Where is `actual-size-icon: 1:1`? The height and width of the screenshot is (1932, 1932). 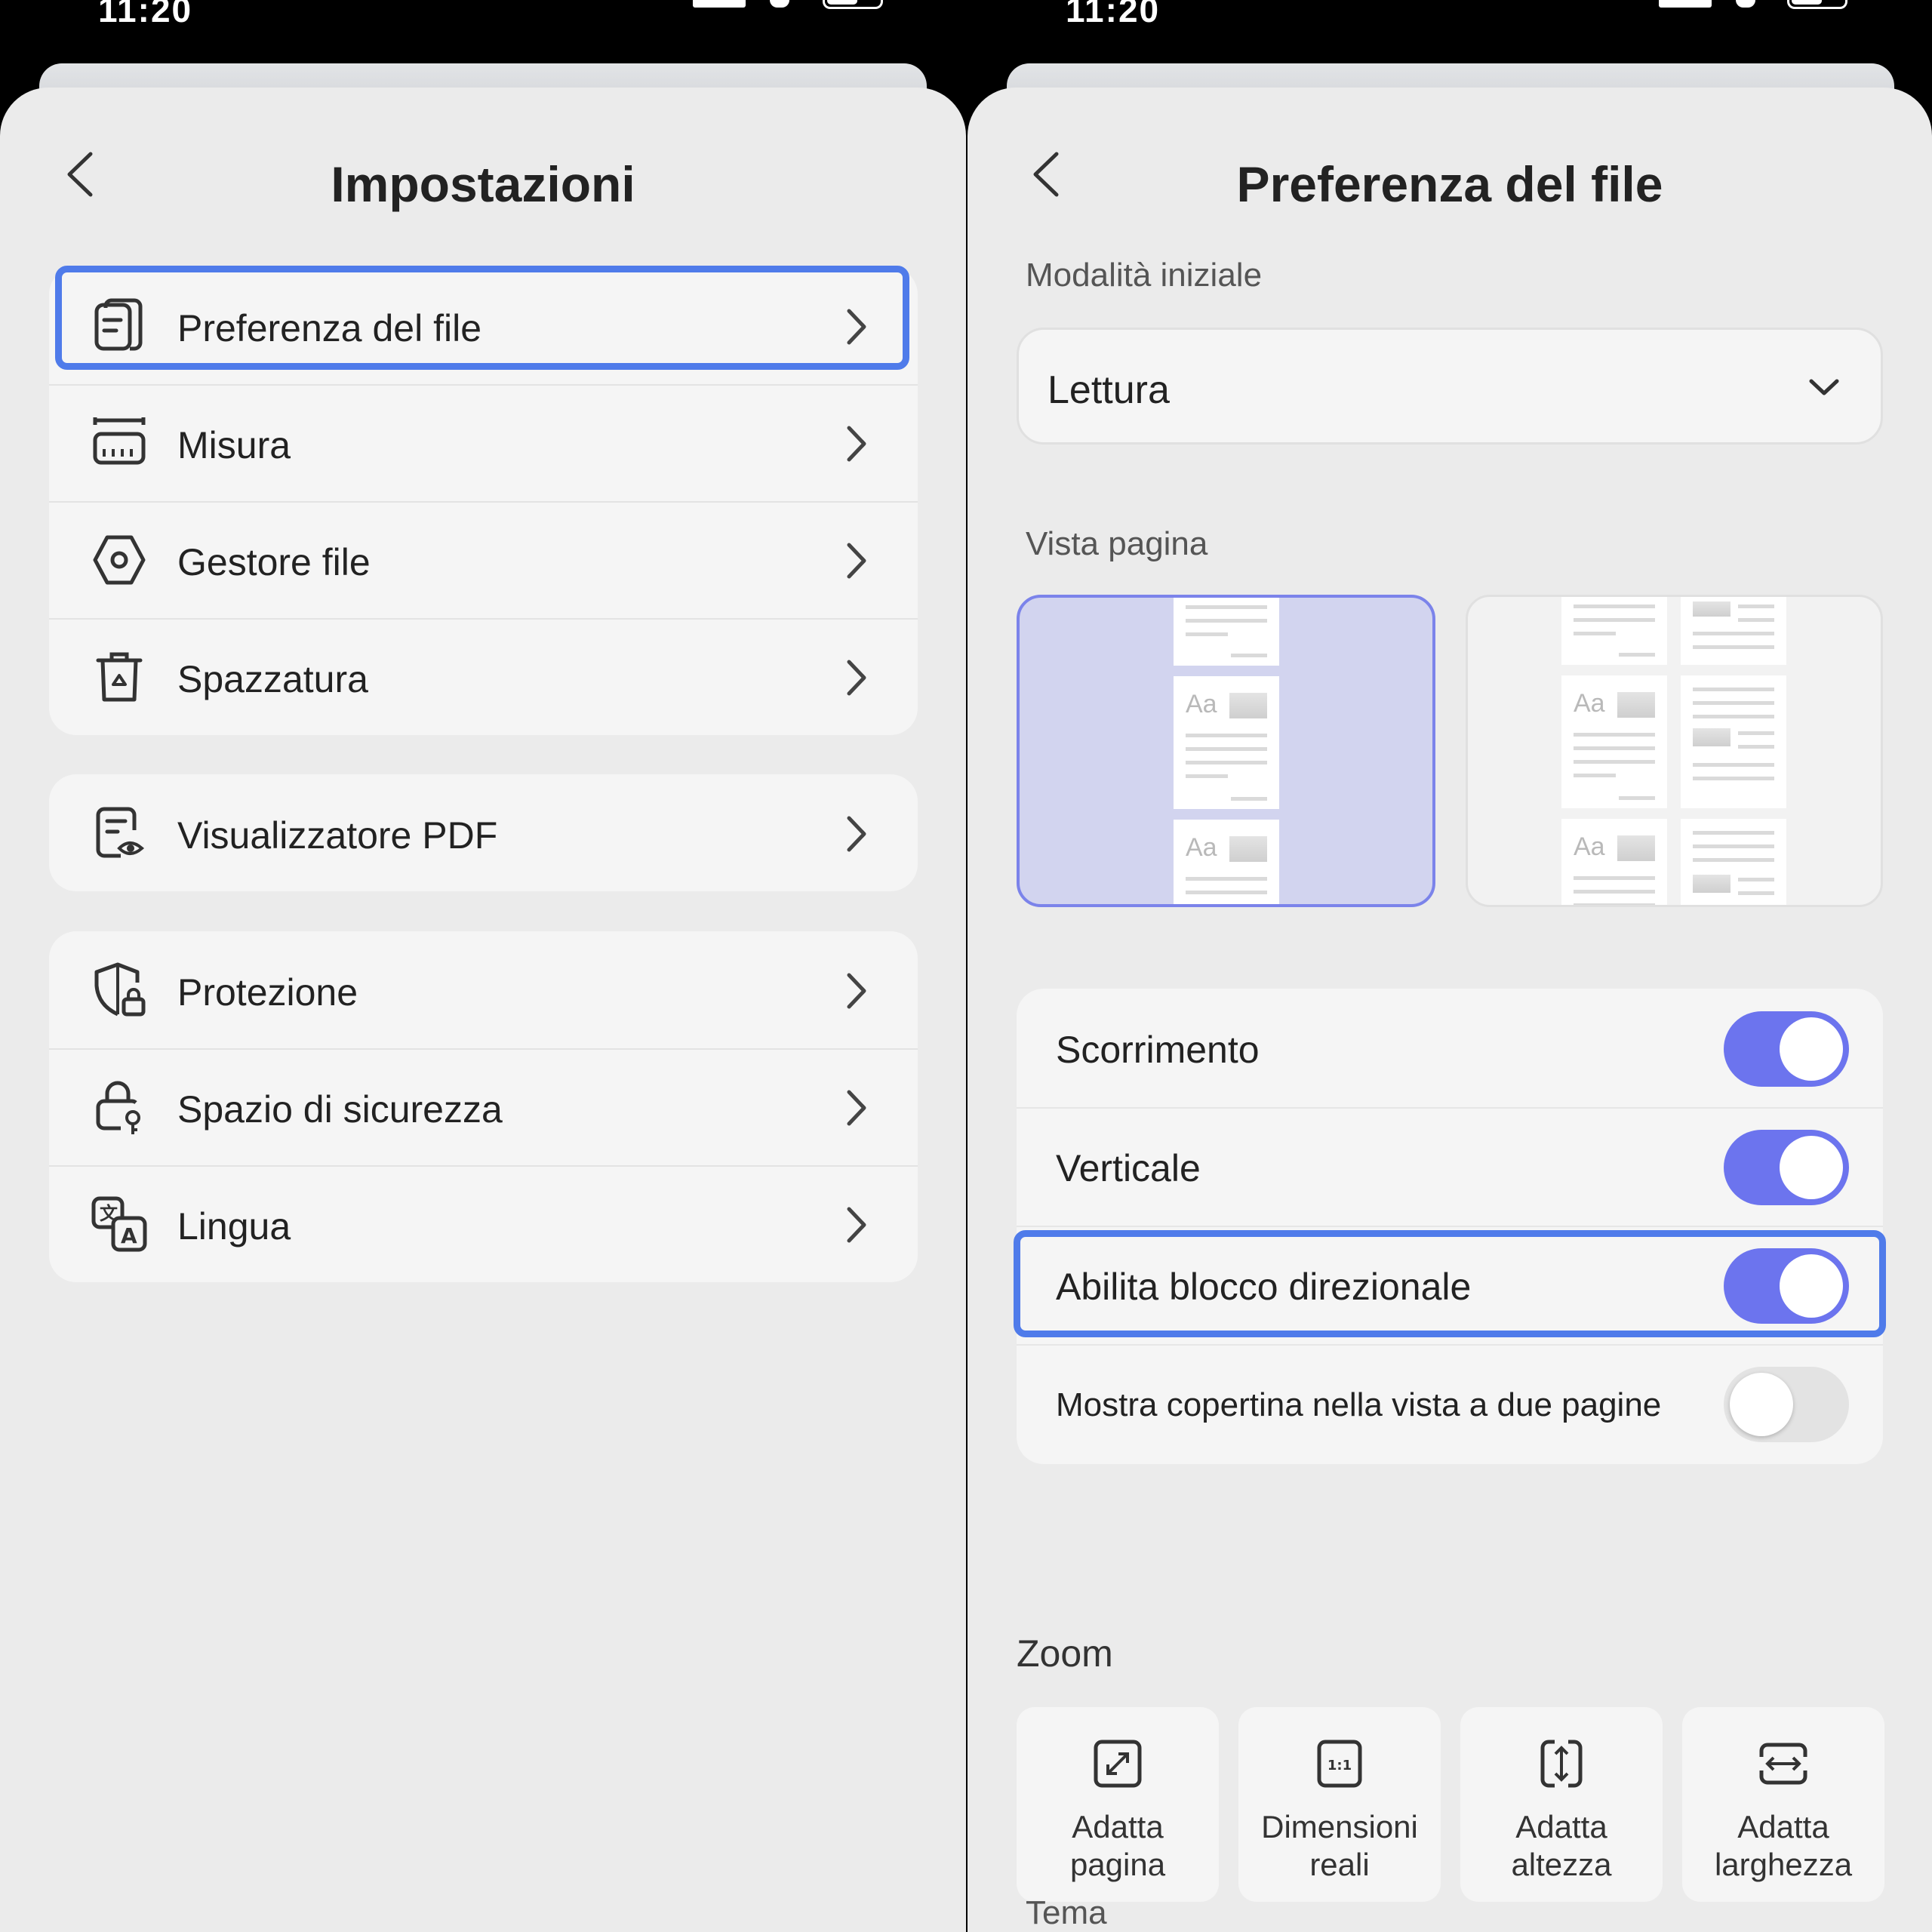
actual-size-icon: 1:1 is located at coordinates (1339, 1763).